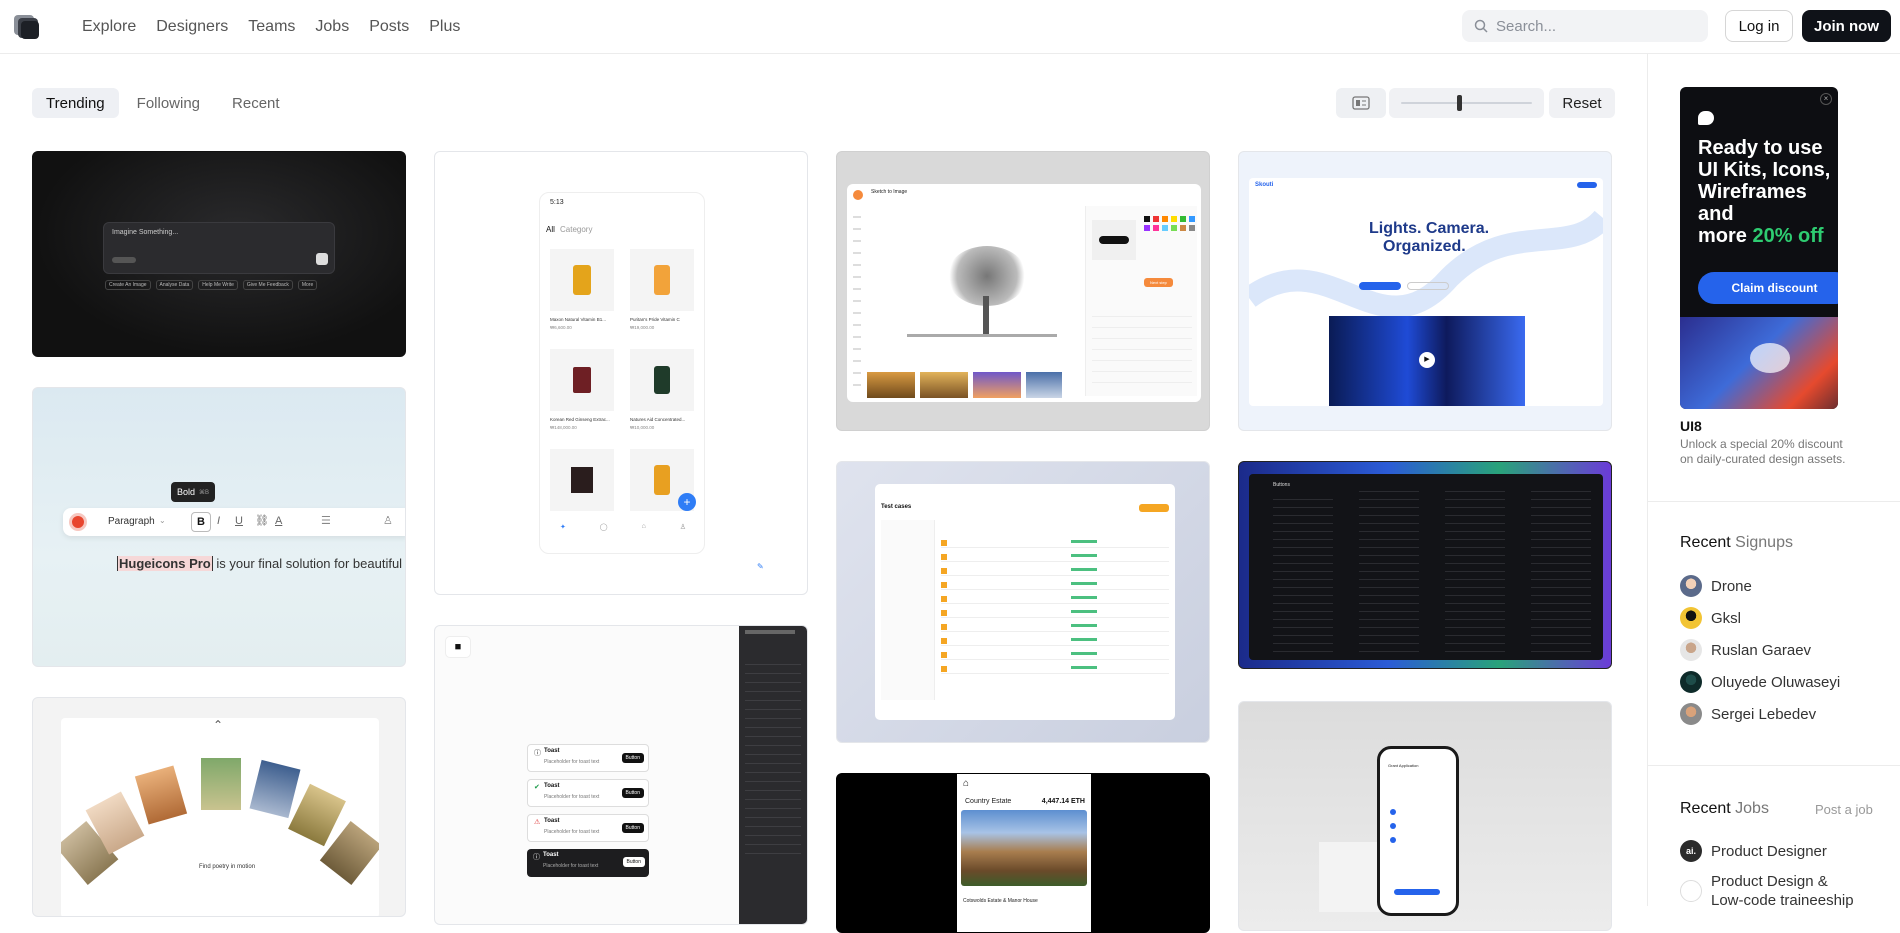 This screenshot has width=1900, height=933. What do you see at coordinates (1691, 851) in the screenshot?
I see `company-logo-icon: ai.` at bounding box center [1691, 851].